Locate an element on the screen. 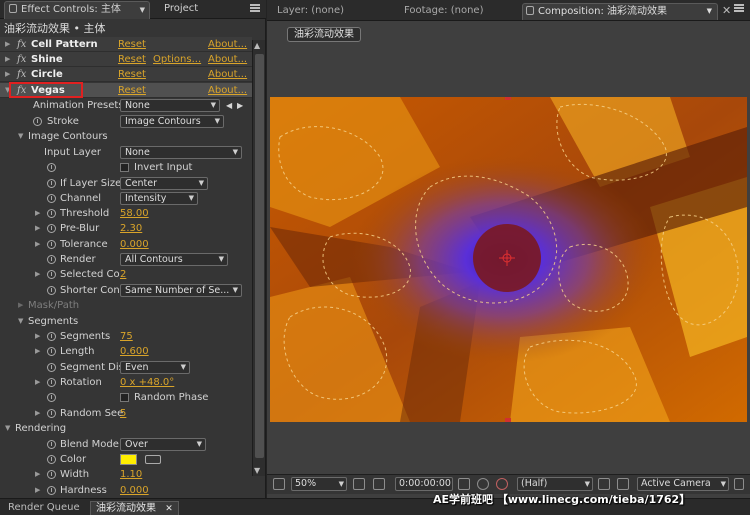  tab-layer: Layer: (none) is located at coordinates (310, 11).